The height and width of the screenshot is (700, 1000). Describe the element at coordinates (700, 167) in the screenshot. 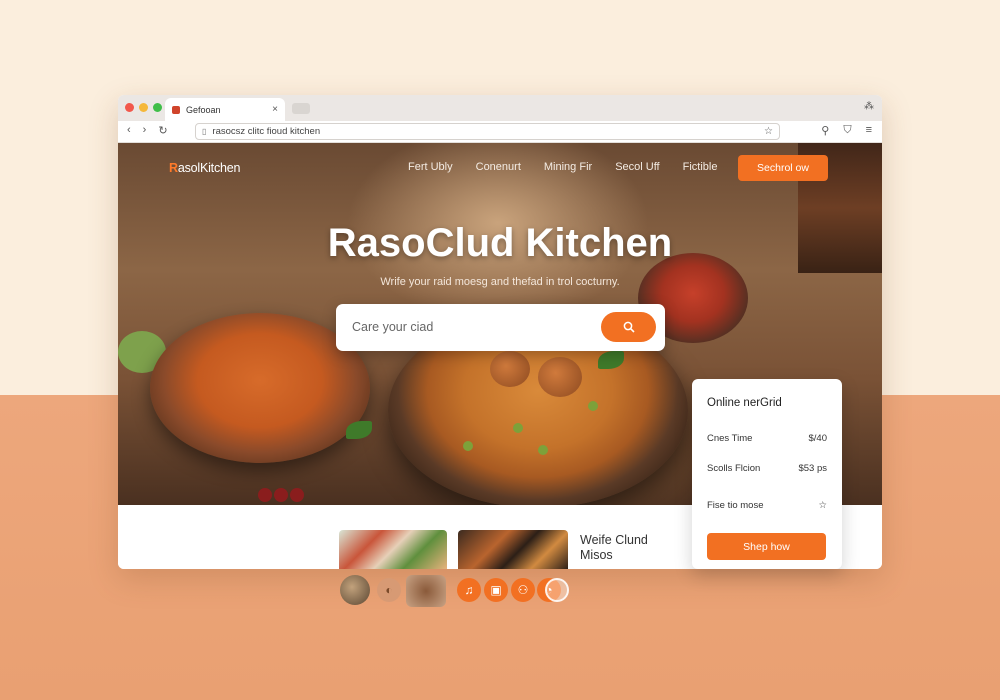

I see `nav-link-5: Fictible` at that location.